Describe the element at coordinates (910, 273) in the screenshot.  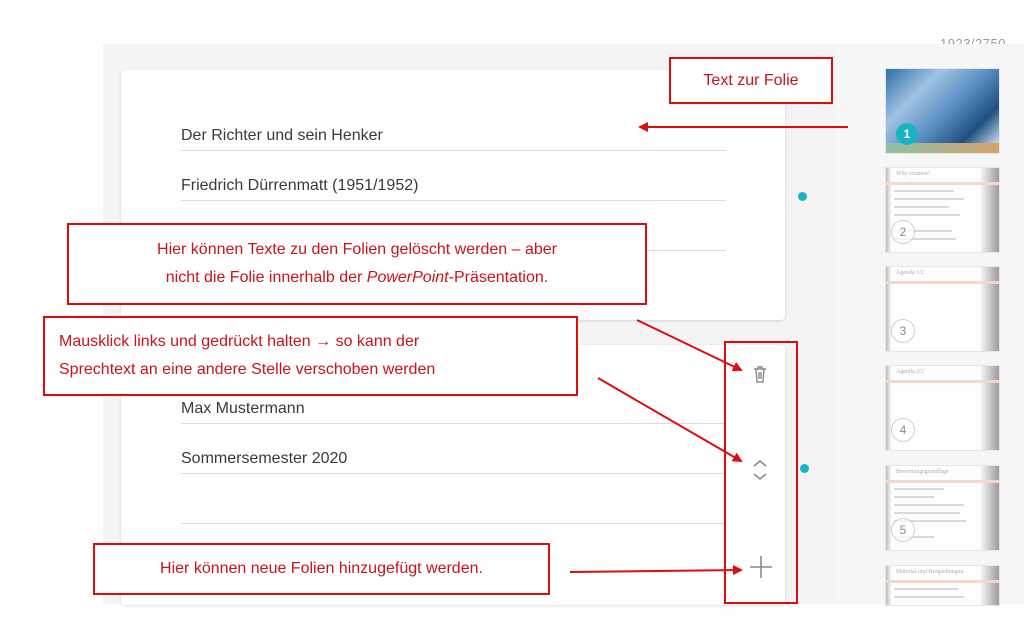
I see `thumbnail-title: Agenda 1/2` at that location.